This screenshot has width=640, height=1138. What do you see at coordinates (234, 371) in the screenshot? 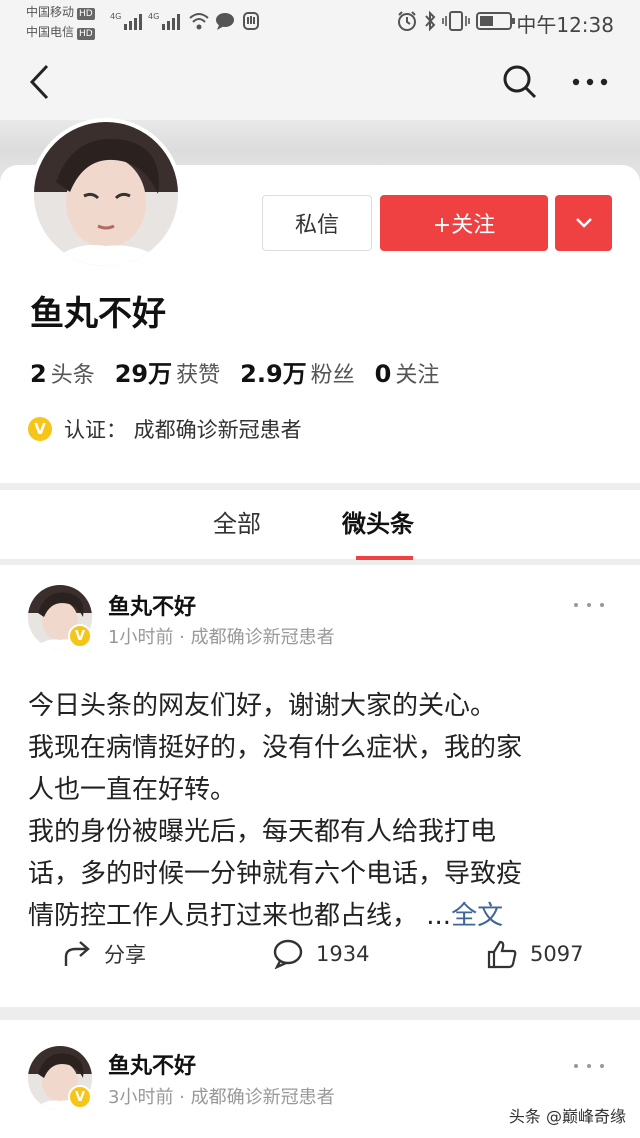
I see `profile-stats: 2 头条 29万 获赞 2.9万 粉丝 0 关注` at bounding box center [234, 371].